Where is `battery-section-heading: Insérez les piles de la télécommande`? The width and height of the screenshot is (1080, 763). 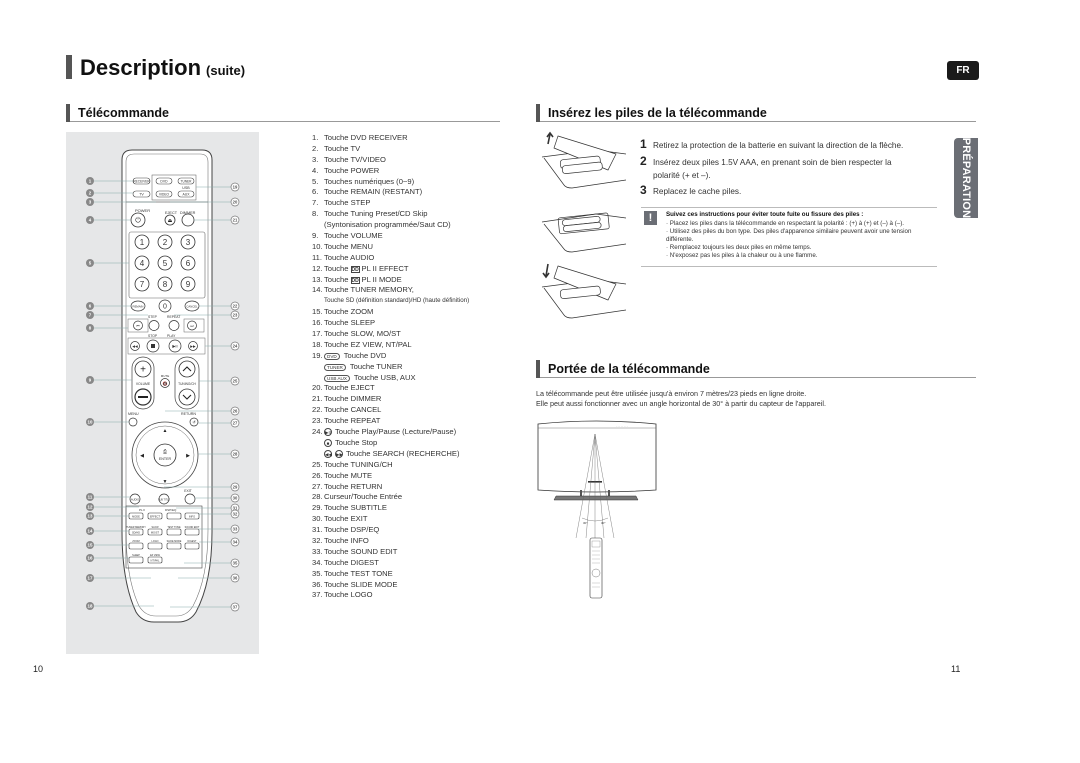 battery-section-heading: Insérez les piles de la télécommande is located at coordinates (756, 112).